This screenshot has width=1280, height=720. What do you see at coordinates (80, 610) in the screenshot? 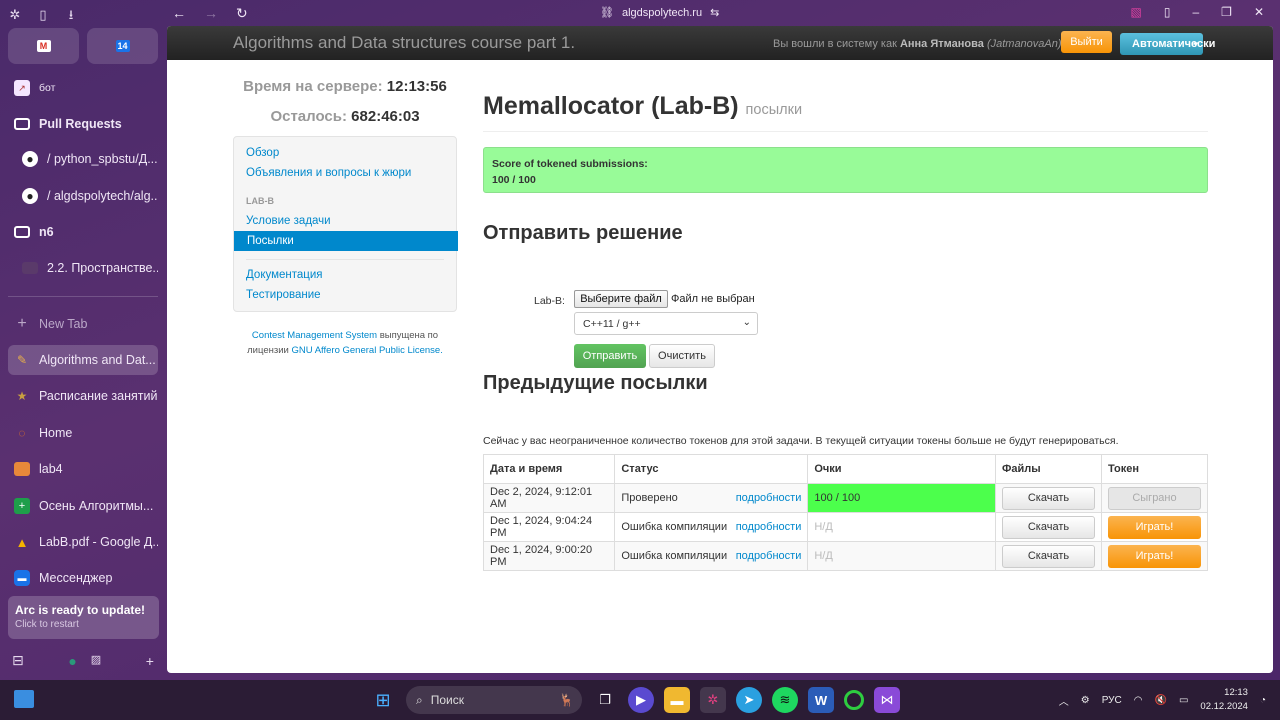
I see `update-title: Arc is ready to update!` at bounding box center [80, 610].